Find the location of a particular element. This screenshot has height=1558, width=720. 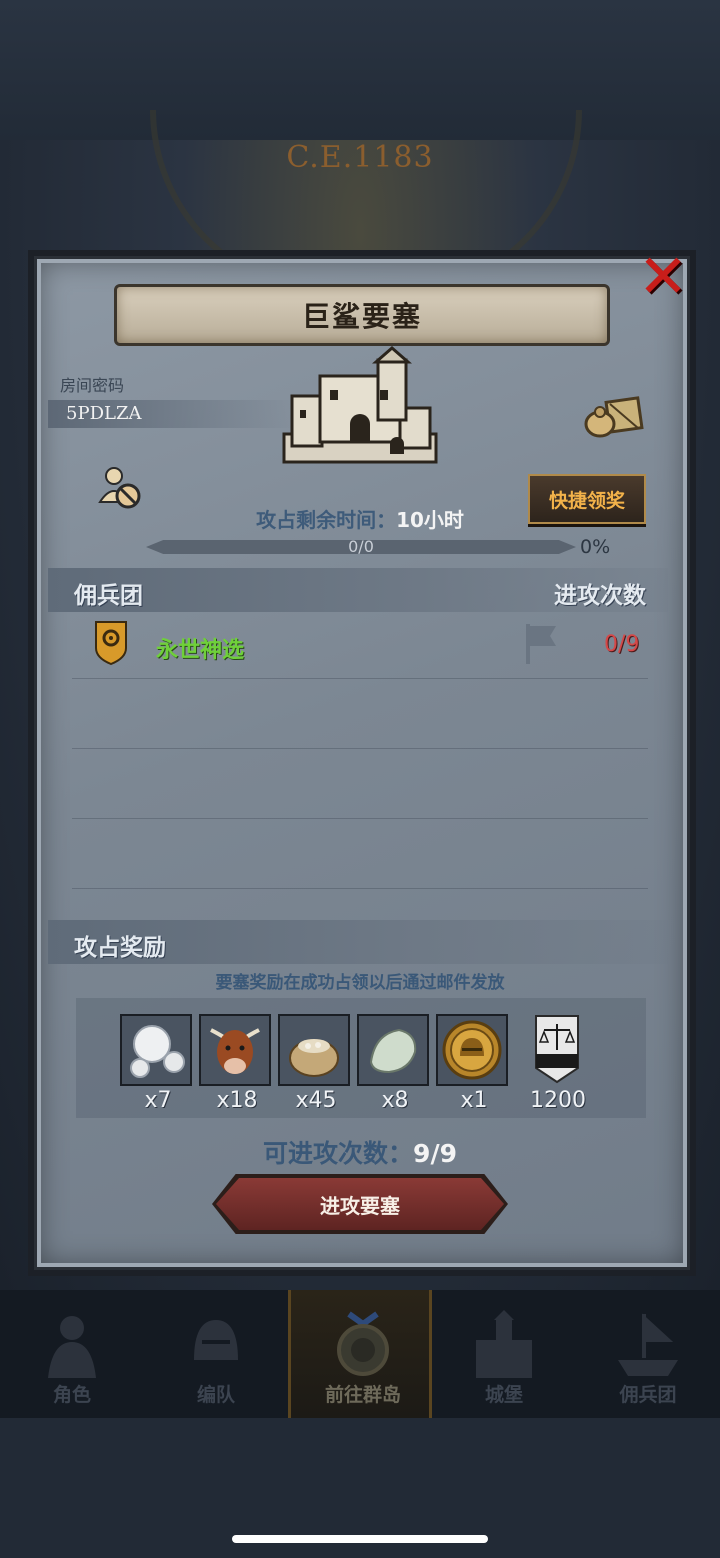

progress-value: 0/0 is located at coordinates (361, 546).